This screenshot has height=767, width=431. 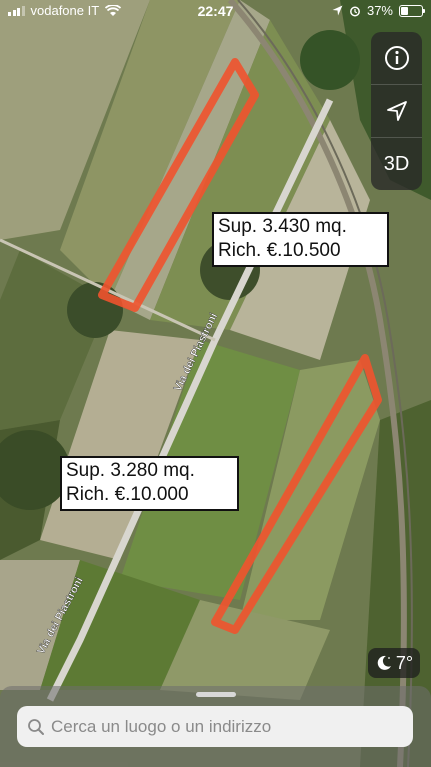 I want to click on annotation-area: Sup. 3.280 mq., so click(x=130, y=470).